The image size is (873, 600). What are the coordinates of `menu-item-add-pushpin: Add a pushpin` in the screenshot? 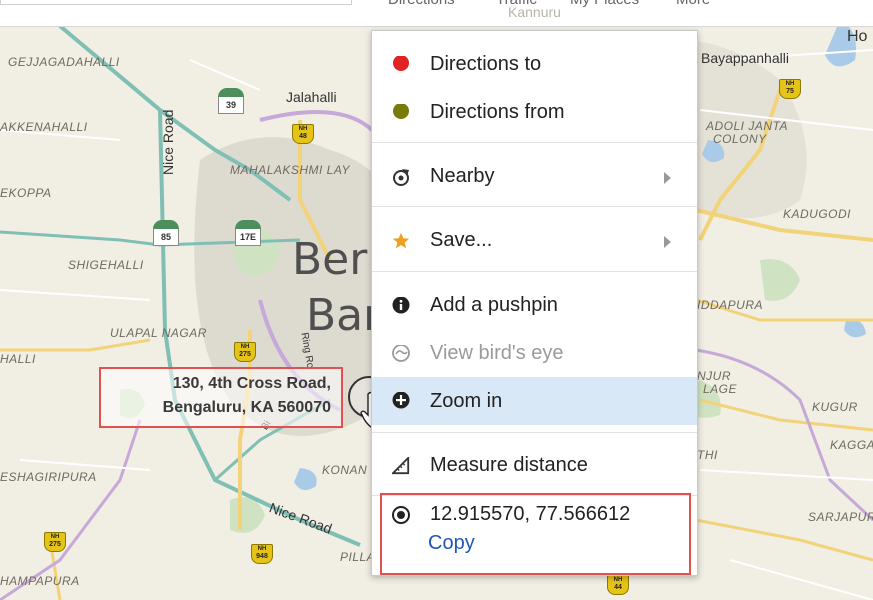 It's located at (534, 306).